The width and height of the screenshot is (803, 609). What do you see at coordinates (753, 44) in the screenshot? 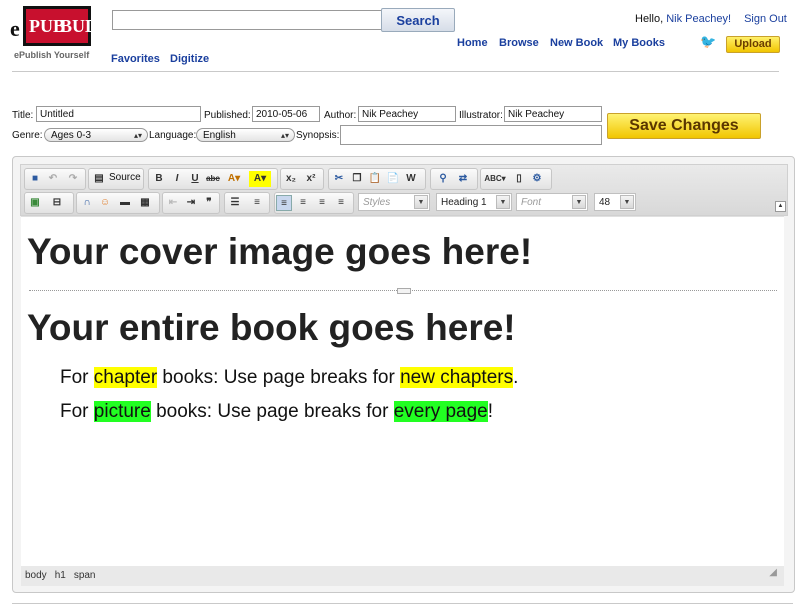
I see `upload-button: Upload` at bounding box center [753, 44].